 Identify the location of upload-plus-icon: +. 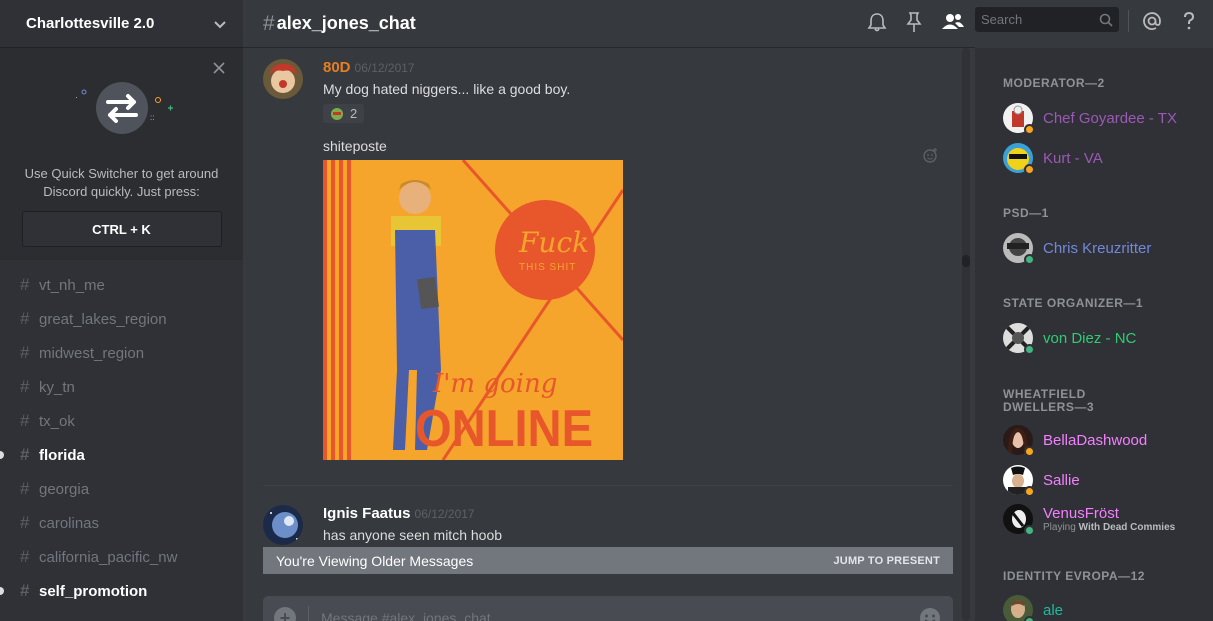
(285, 614).